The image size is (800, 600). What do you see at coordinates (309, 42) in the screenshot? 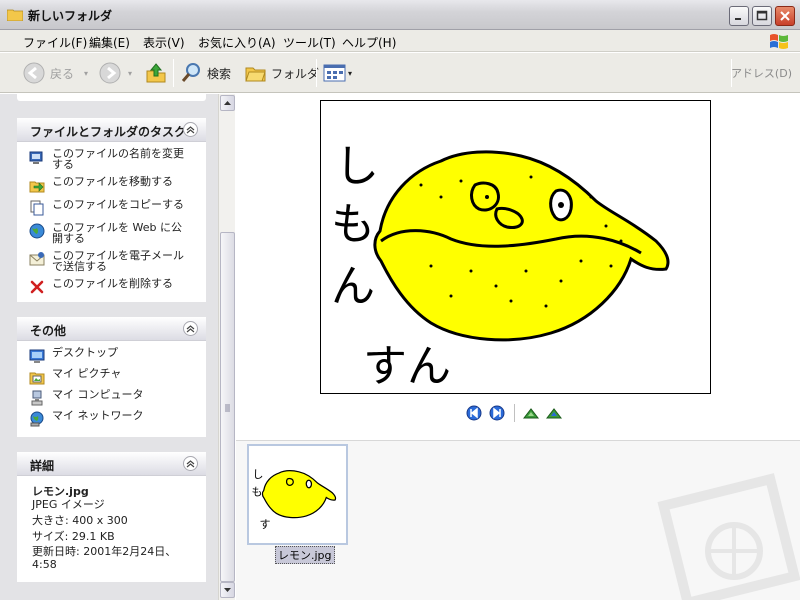
I see `menu-tools: ツール(T)` at bounding box center [309, 42].